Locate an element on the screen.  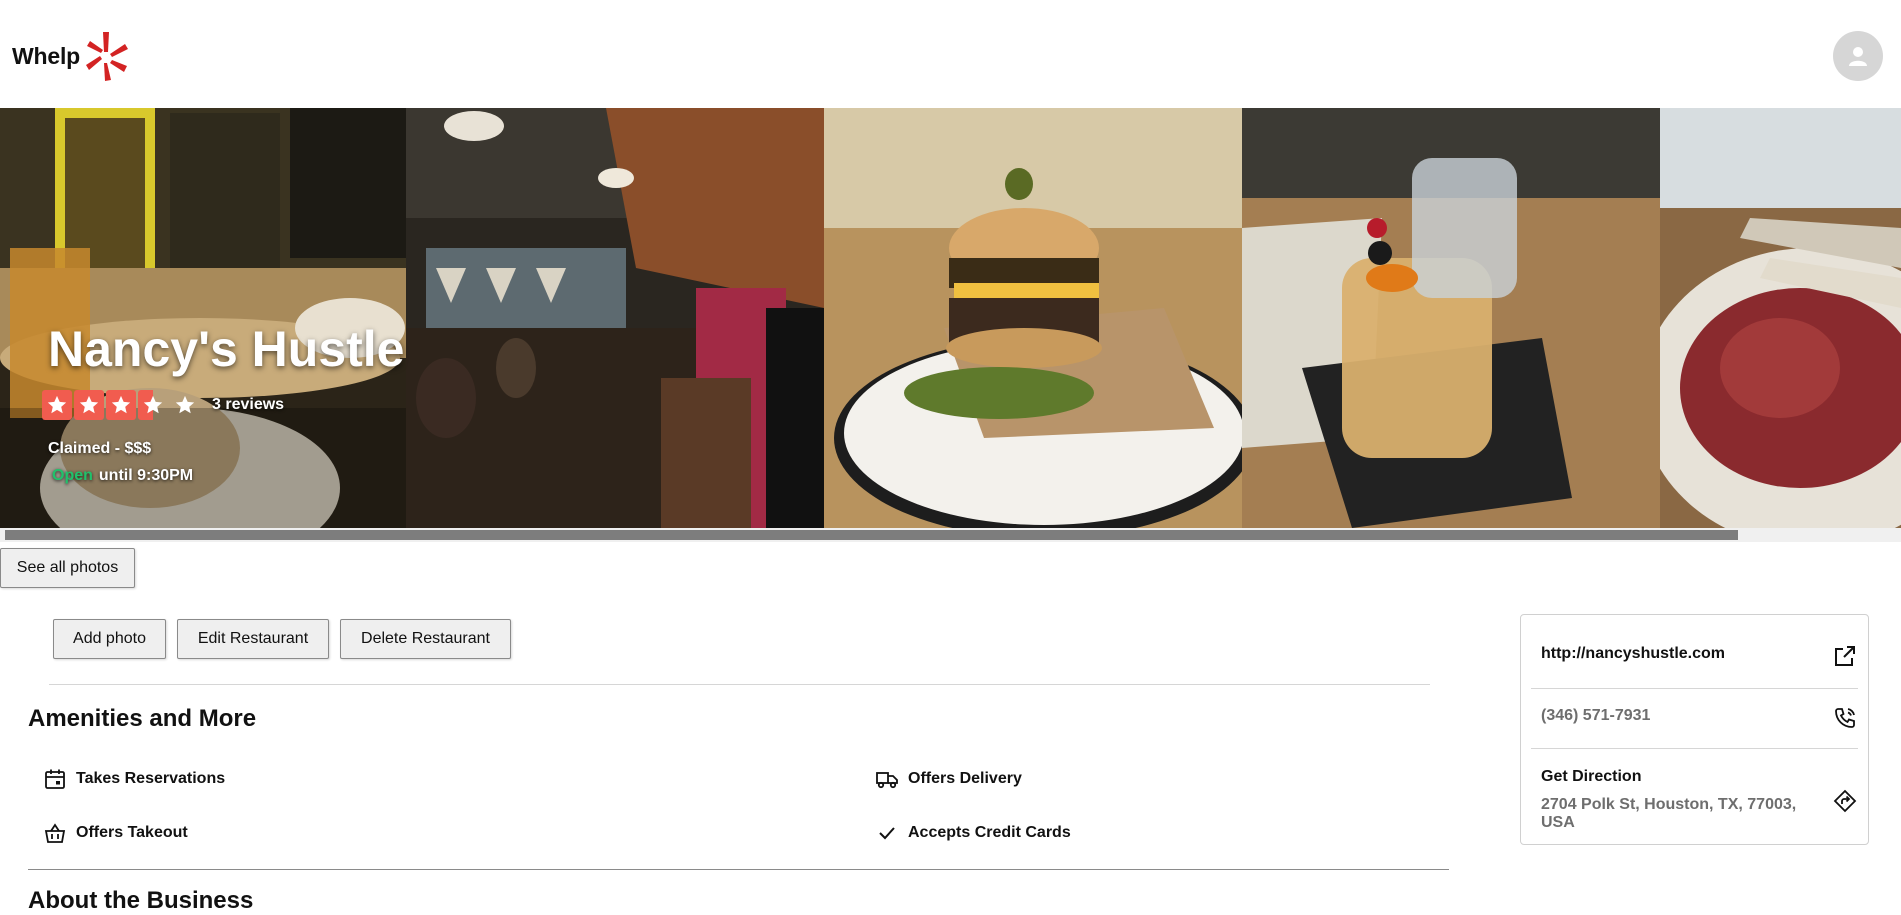
photo-dish is located at coordinates (1780, 318).